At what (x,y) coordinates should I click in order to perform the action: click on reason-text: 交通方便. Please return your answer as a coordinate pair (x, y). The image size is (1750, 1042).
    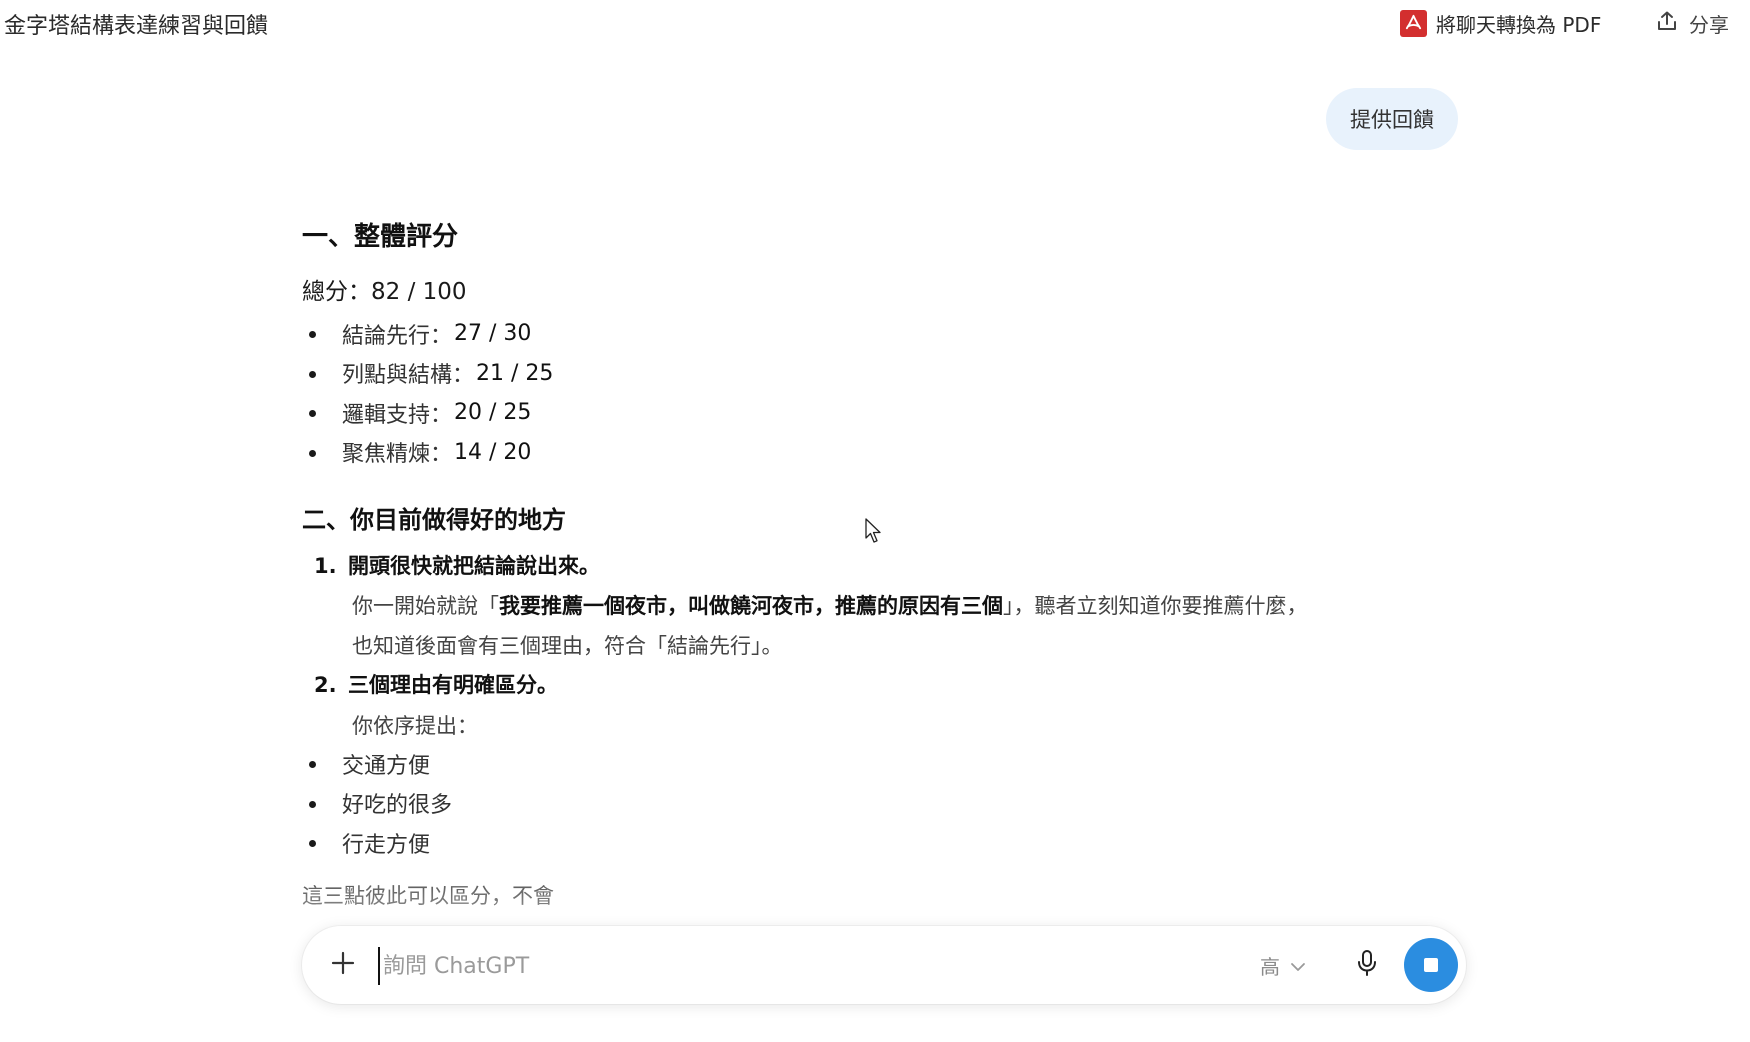
    Looking at the image, I should click on (386, 766).